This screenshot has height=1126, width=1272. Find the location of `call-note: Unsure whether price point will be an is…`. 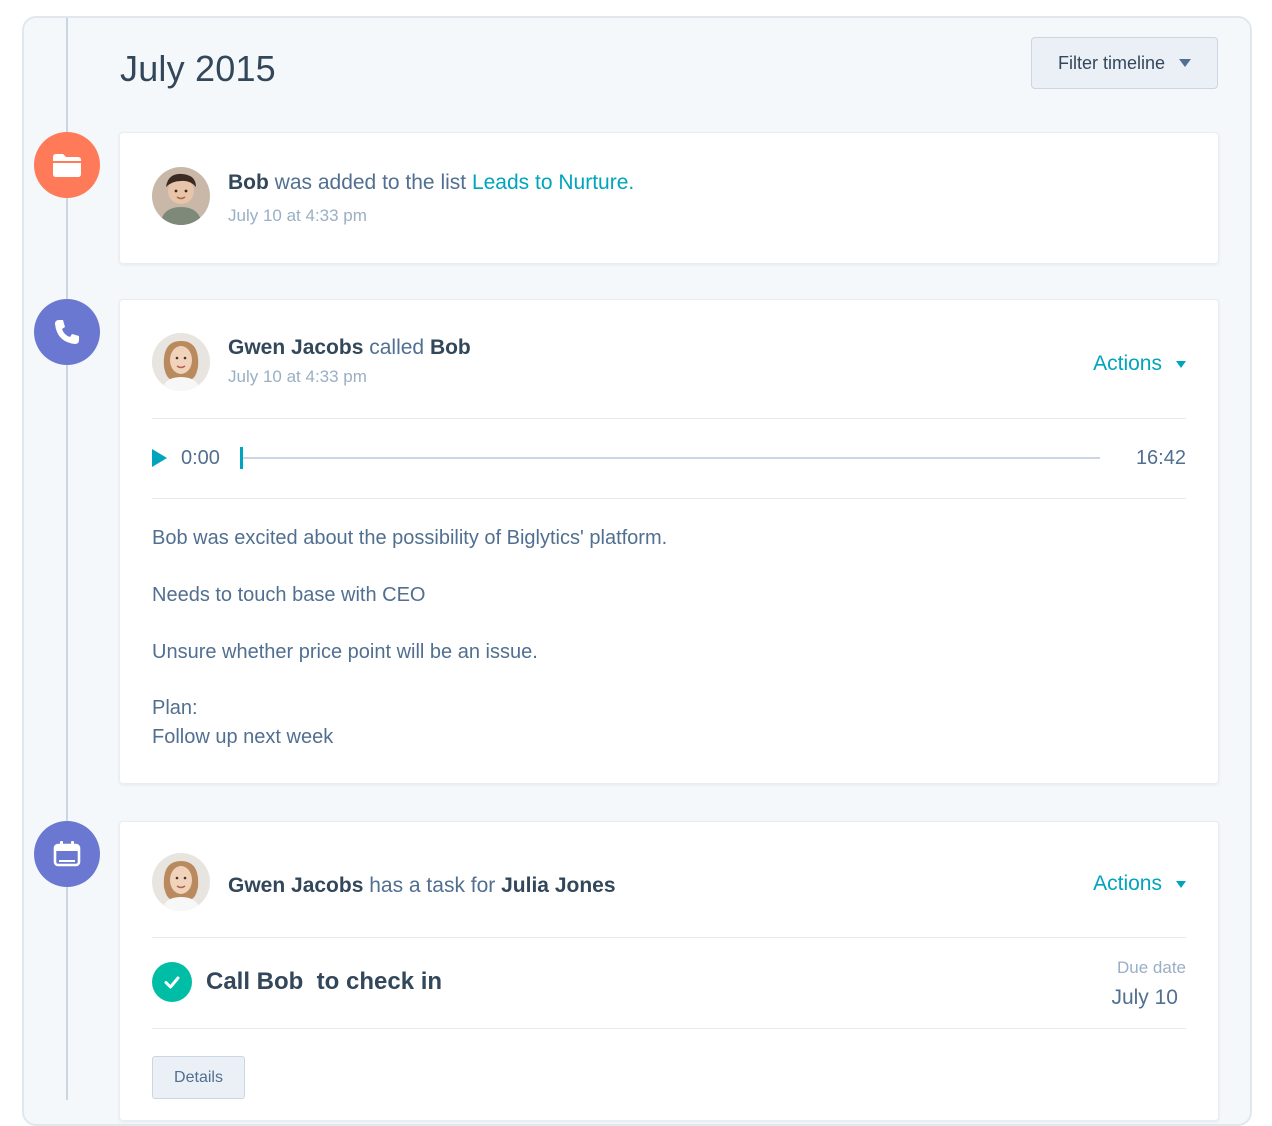

call-note: Unsure whether price point will be an is… is located at coordinates (345, 652).